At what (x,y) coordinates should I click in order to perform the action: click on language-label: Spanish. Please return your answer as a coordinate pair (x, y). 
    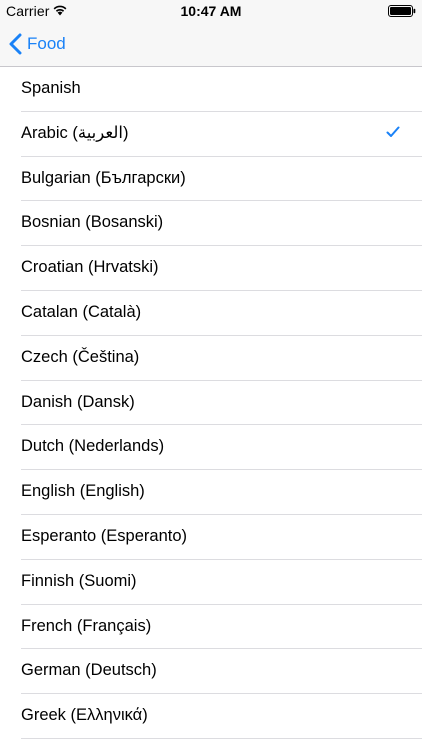
    Looking at the image, I should click on (51, 88).